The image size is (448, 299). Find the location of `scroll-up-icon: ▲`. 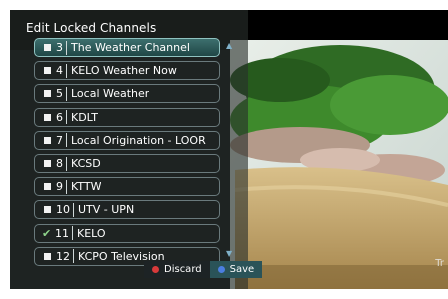

scroll-up-icon: ▲ is located at coordinates (229, 45).